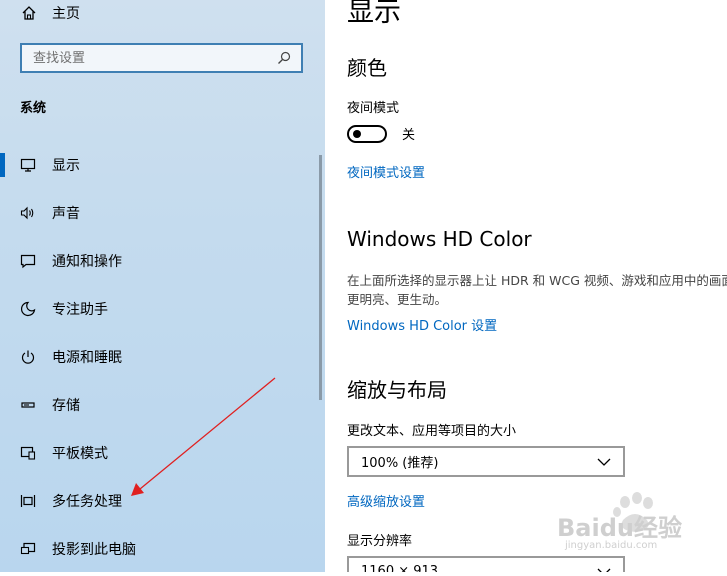 The image size is (727, 576). What do you see at coordinates (28, 261) in the screenshot?
I see `notification-icon` at bounding box center [28, 261].